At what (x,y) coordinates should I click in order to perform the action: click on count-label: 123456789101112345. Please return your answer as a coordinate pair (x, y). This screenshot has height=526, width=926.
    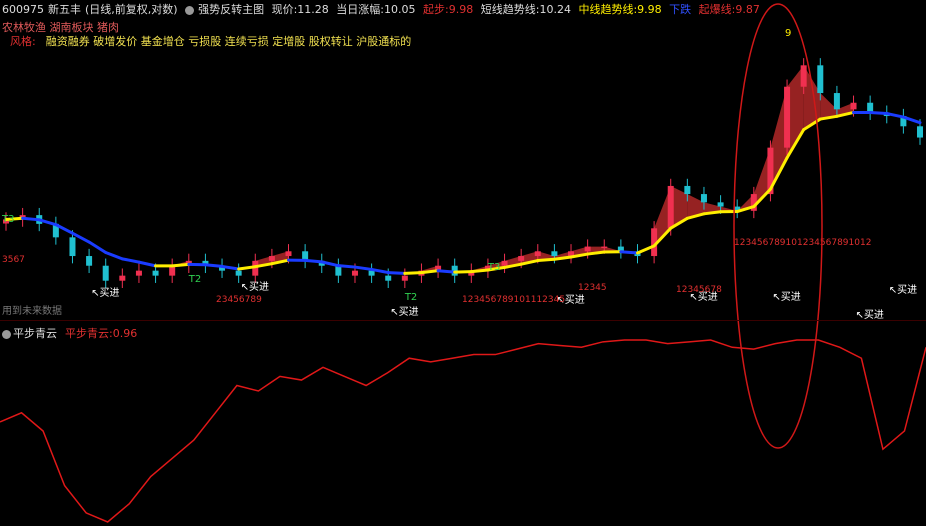
    Looking at the image, I should click on (513, 300).